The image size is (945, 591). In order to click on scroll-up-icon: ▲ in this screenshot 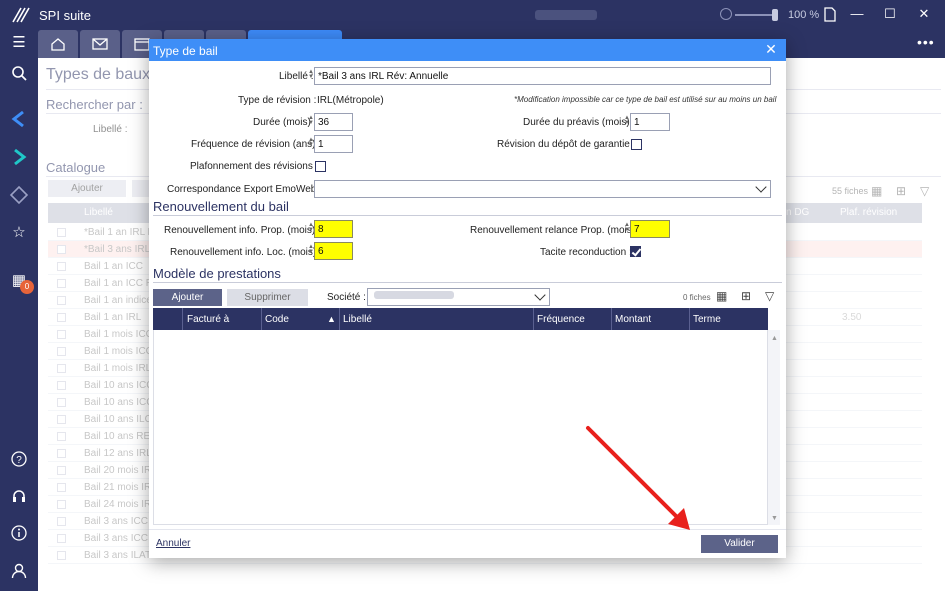, I will do `click(774, 338)`.